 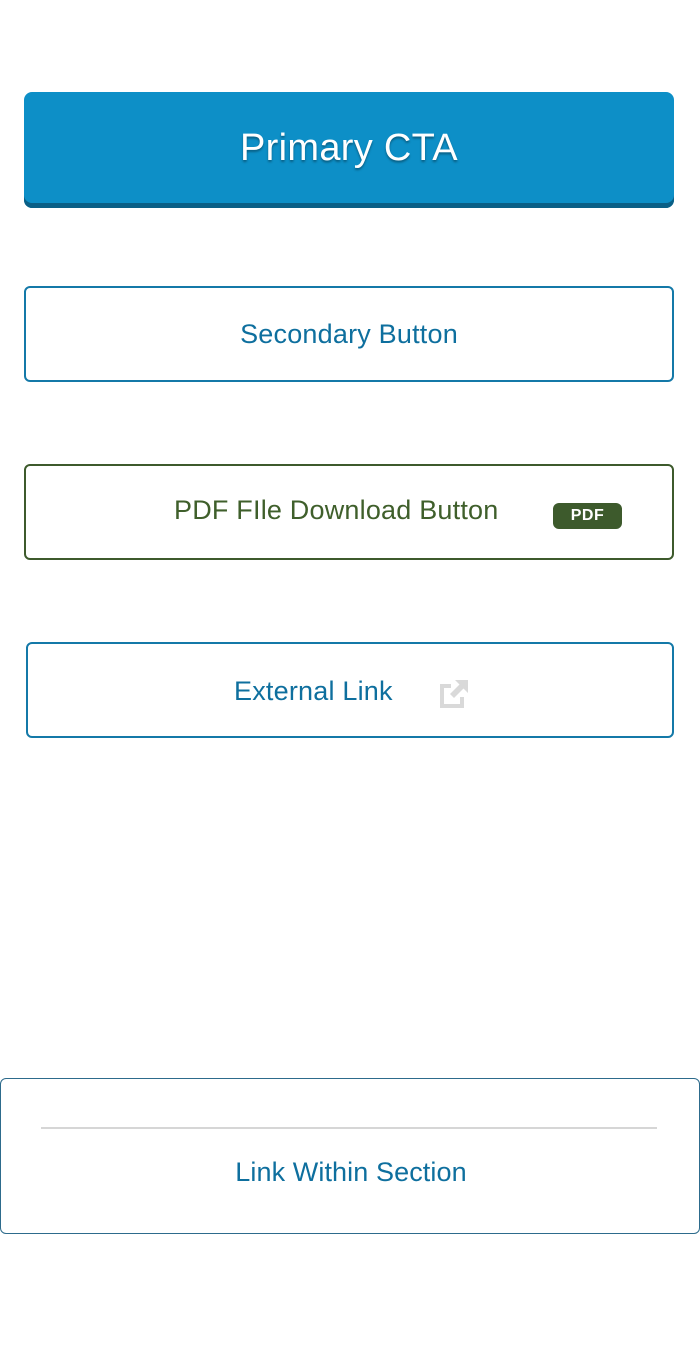 What do you see at coordinates (454, 694) in the screenshot?
I see `external-link-icon` at bounding box center [454, 694].